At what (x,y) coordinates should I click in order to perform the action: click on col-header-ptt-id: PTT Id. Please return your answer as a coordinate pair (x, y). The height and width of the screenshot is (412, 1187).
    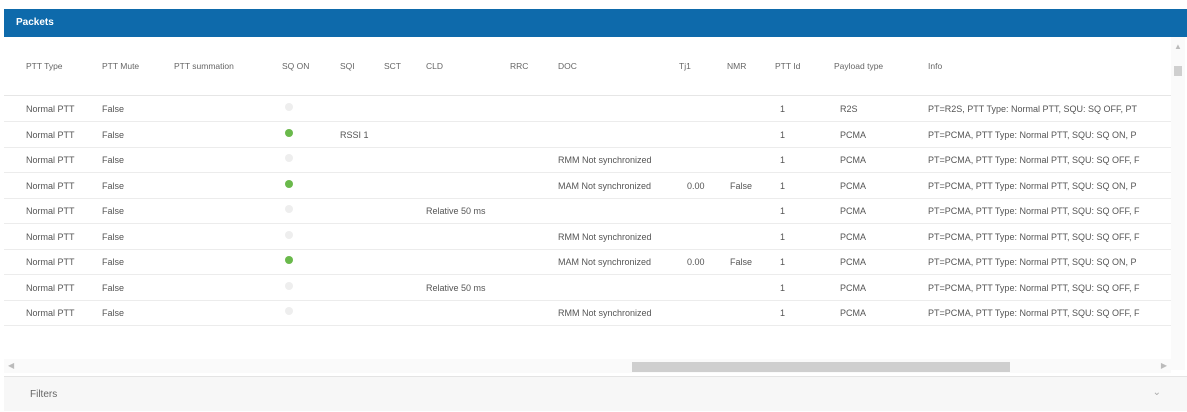
    Looking at the image, I should click on (787, 66).